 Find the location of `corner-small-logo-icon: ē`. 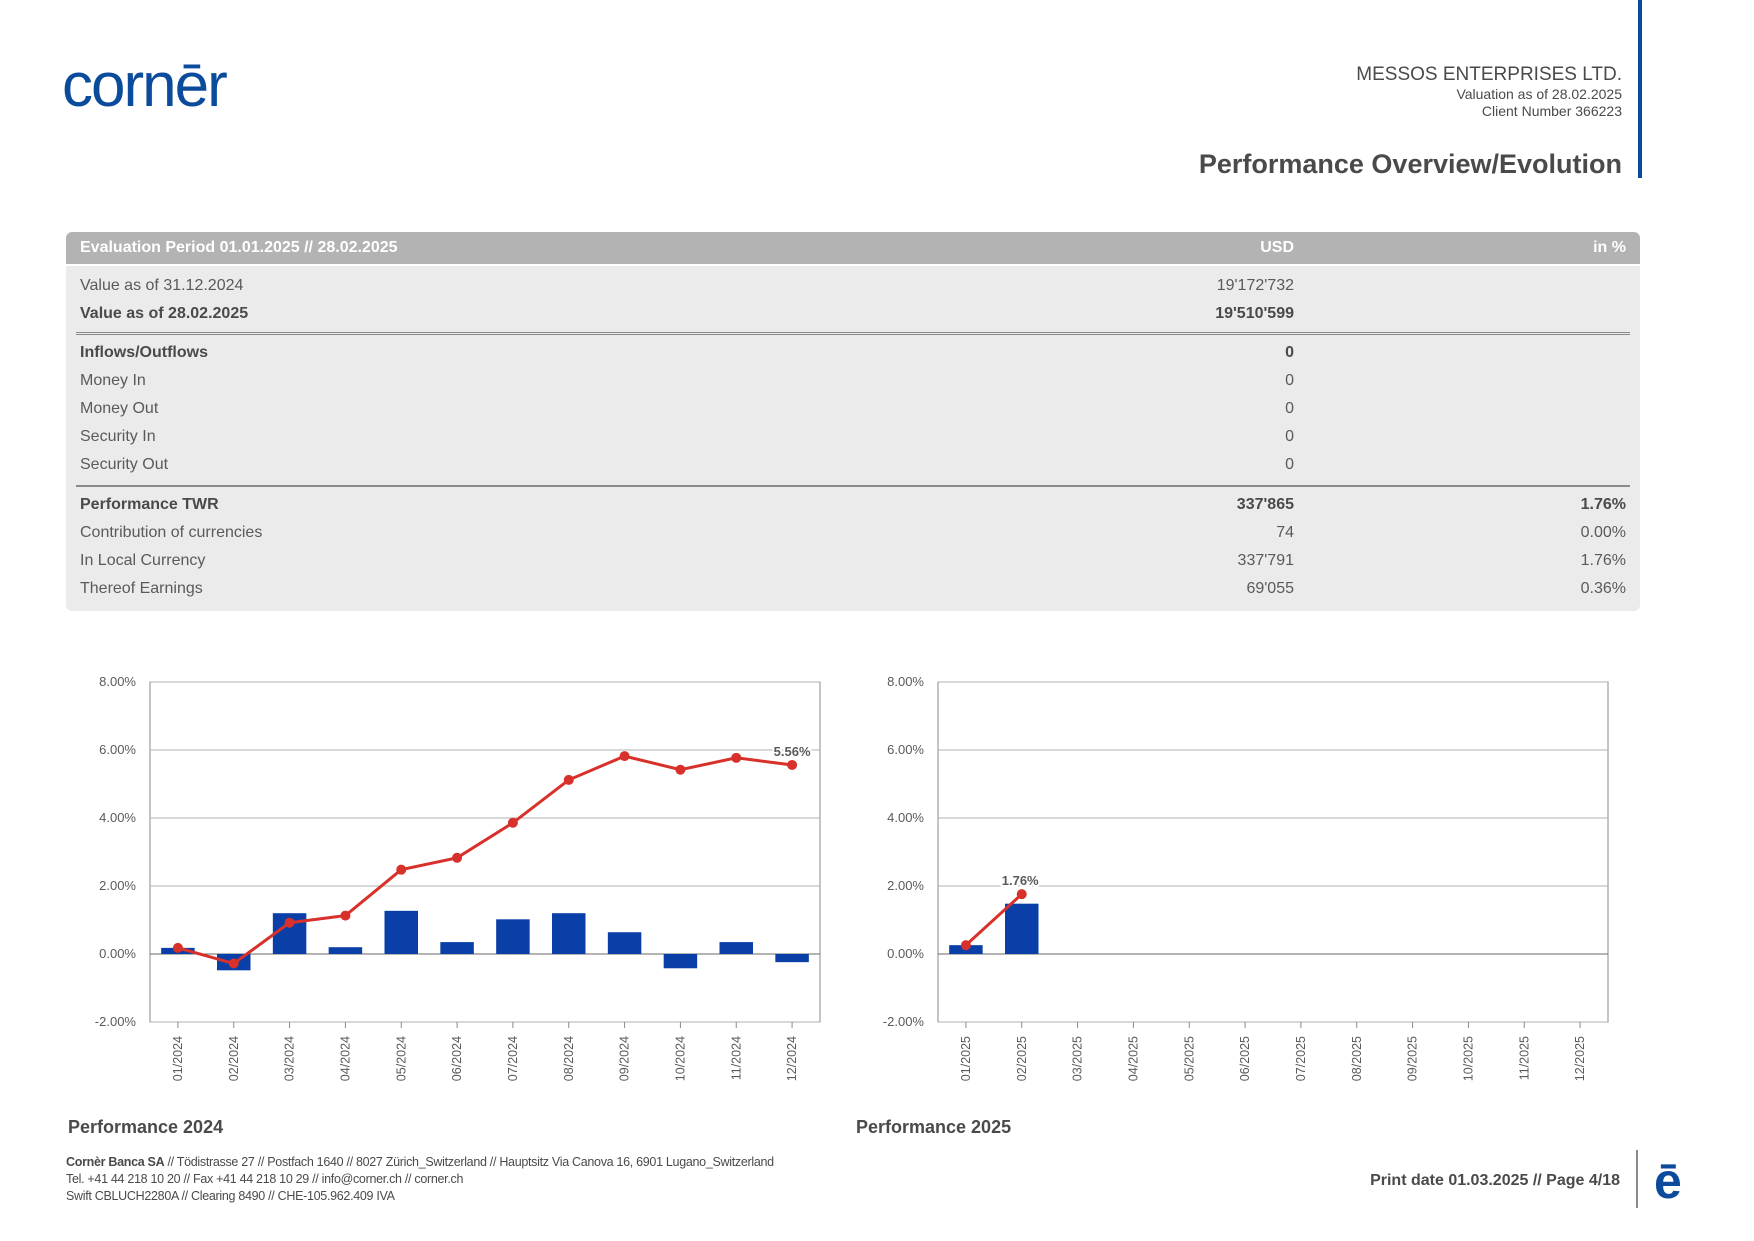

corner-small-logo-icon: ē is located at coordinates (1668, 1179).